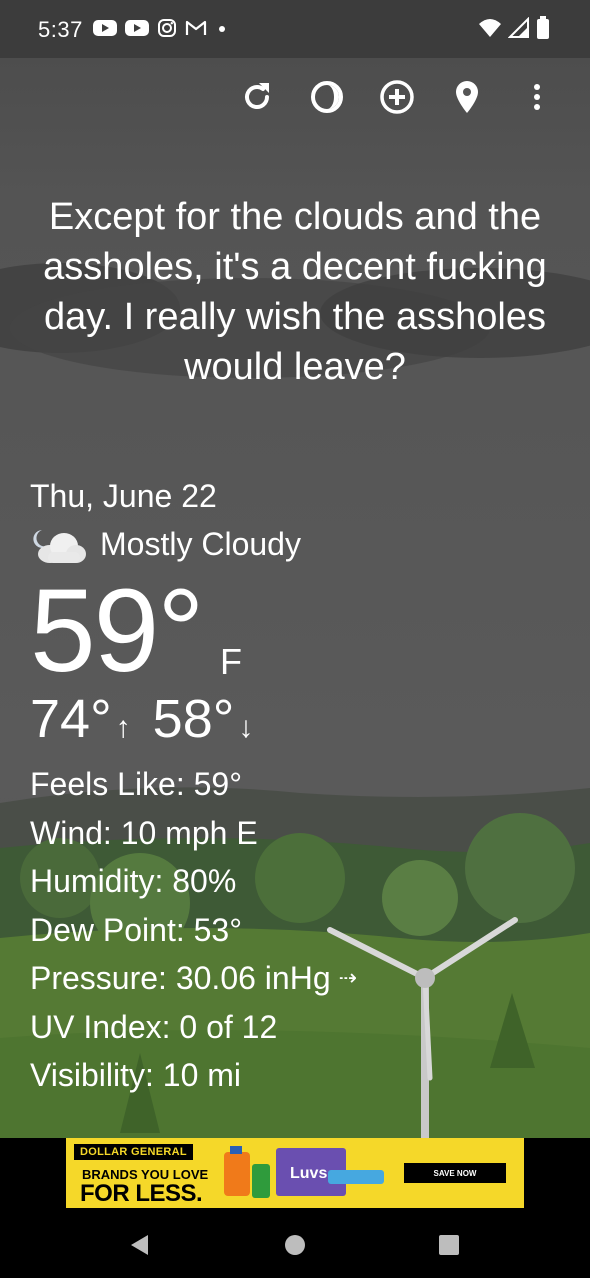 Image resolution: width=590 pixels, height=1278 pixels. I want to click on location-pin-icon, so click(467, 99).